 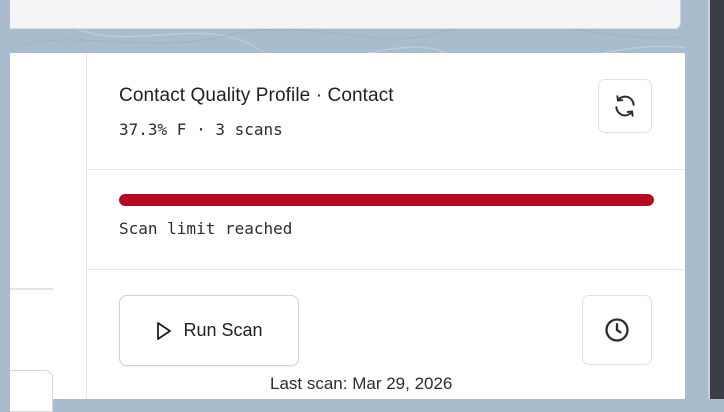 I want to click on scan-limit-status: Scan limit reached, so click(x=206, y=228).